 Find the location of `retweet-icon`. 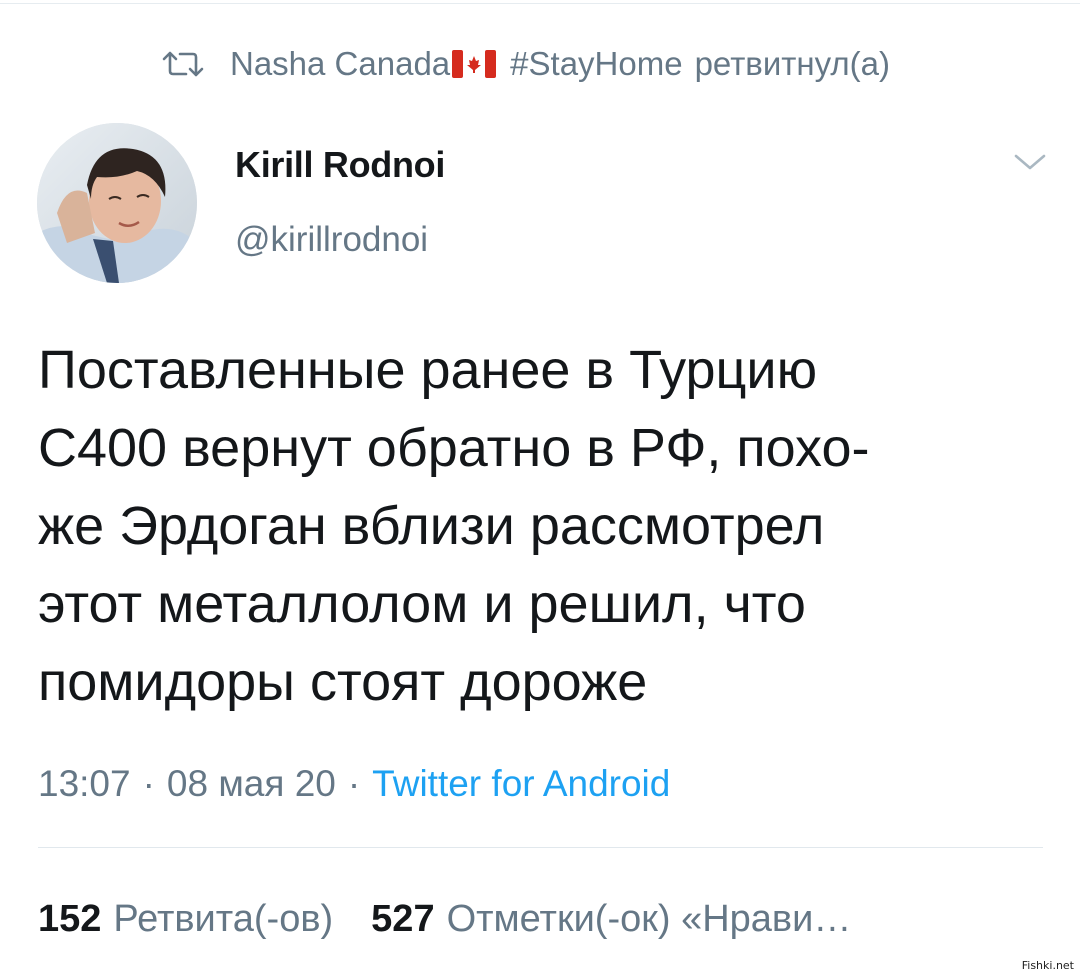

retweet-icon is located at coordinates (183, 64).